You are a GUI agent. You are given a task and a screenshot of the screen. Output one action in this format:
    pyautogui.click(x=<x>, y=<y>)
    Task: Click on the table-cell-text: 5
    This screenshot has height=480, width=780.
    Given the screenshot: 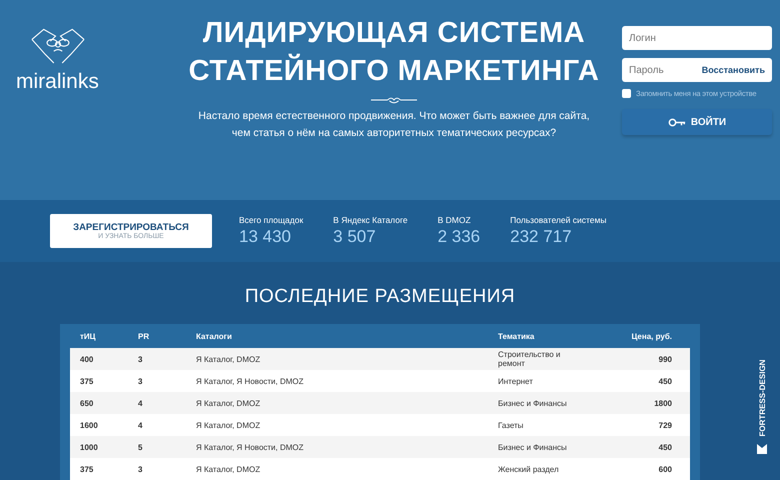 What is the action you would take?
    pyautogui.click(x=141, y=447)
    